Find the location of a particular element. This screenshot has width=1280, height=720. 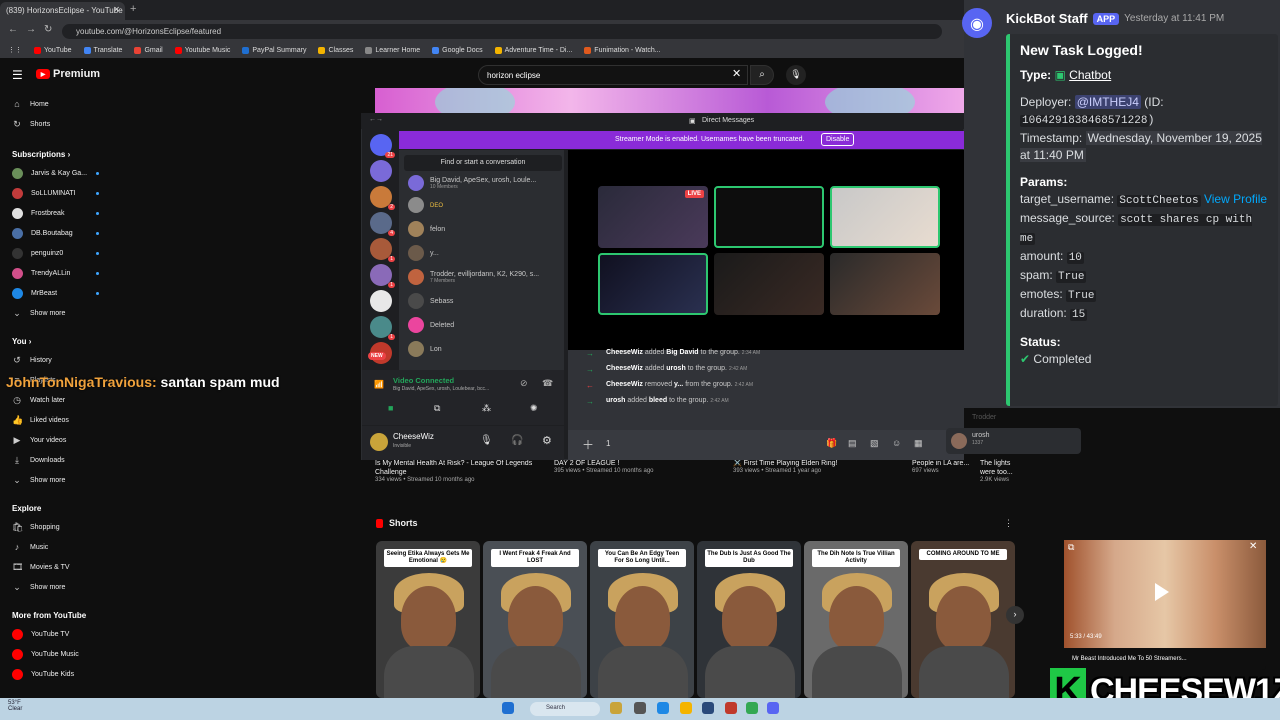

sidebar-item: ◷ Watch later is located at coordinates (60, 400).